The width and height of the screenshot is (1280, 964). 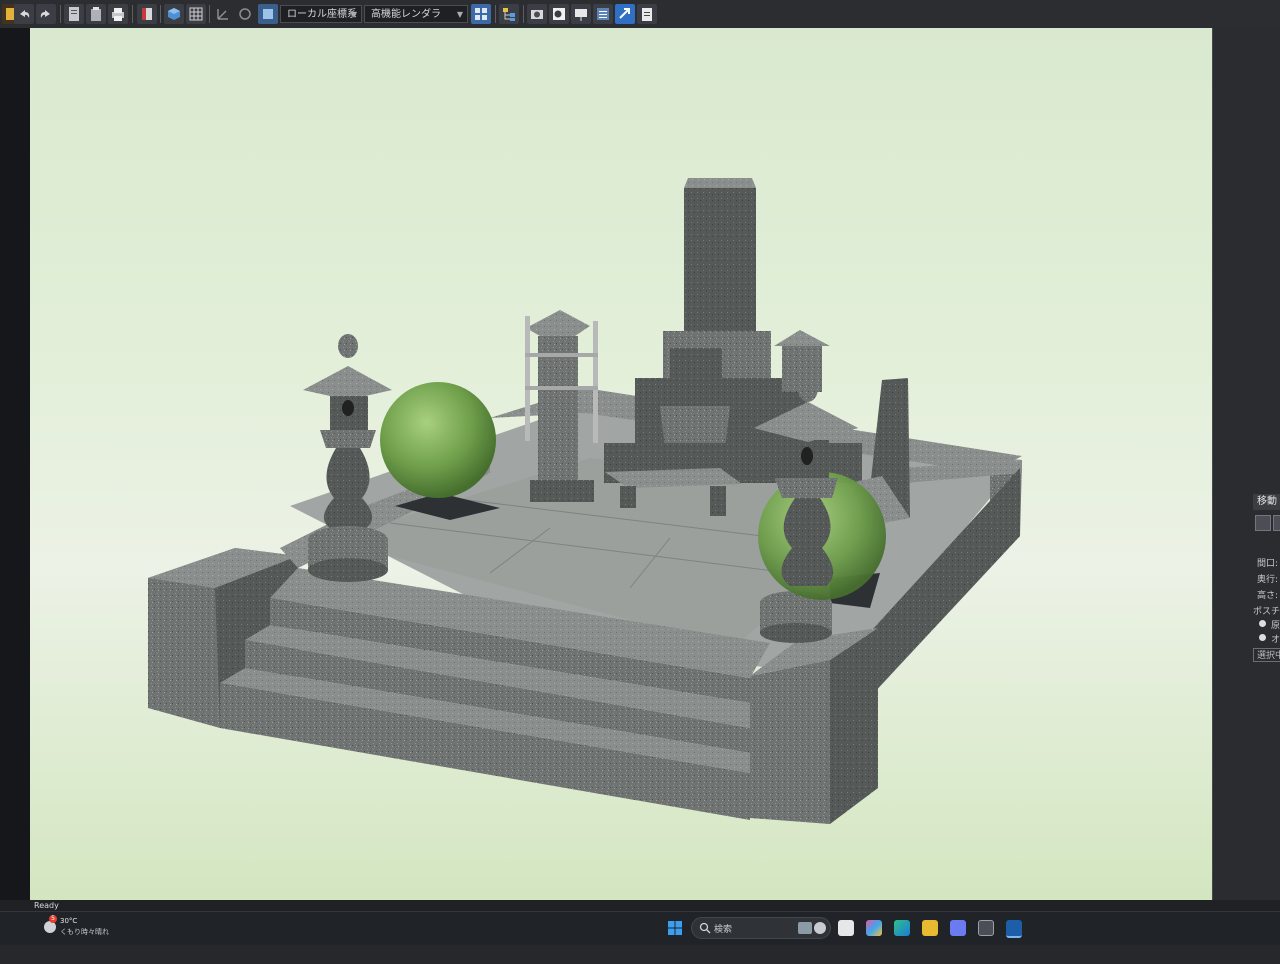 I want to click on front-right-pillar, so click(x=790, y=742).